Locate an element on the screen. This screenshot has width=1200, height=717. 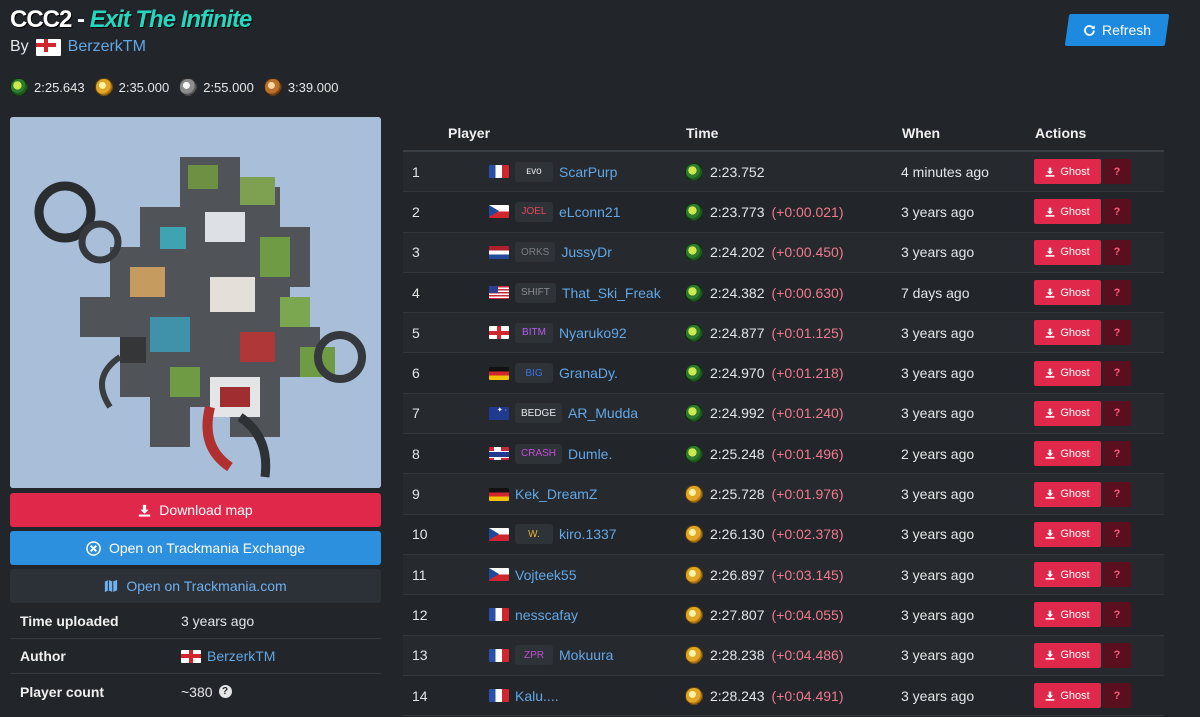
player-name-link: nesscafay is located at coordinates (546, 615).